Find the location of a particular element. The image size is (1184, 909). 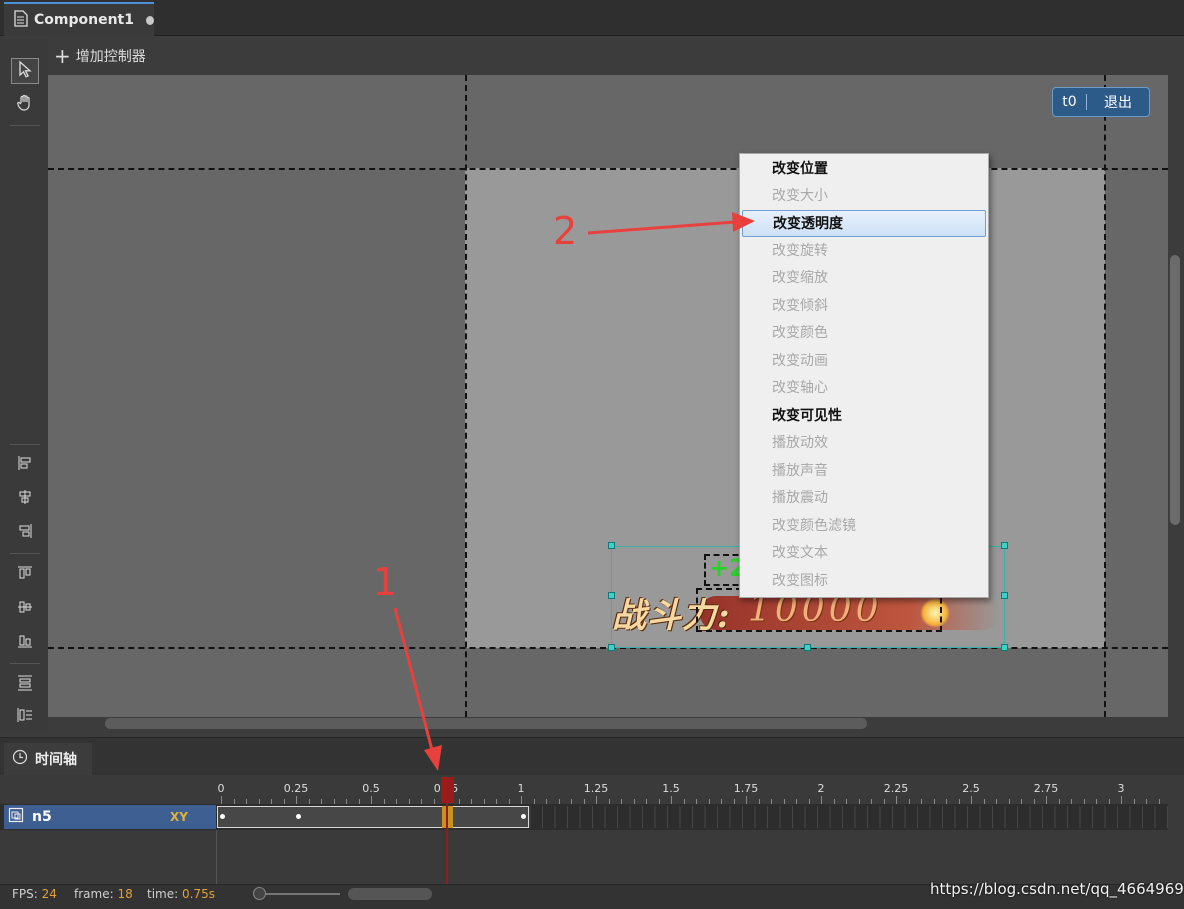

time-label: time: is located at coordinates (163, 894).